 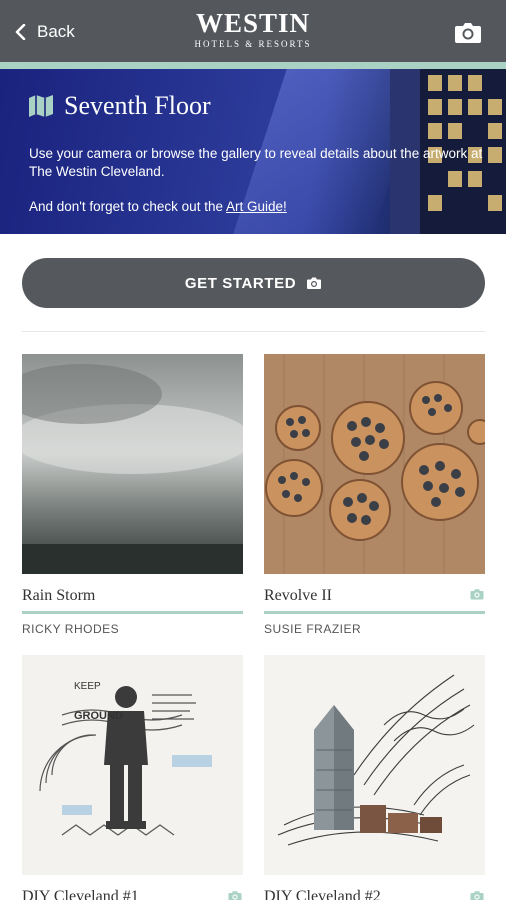 I want to click on section-divider, so click(x=253, y=331).